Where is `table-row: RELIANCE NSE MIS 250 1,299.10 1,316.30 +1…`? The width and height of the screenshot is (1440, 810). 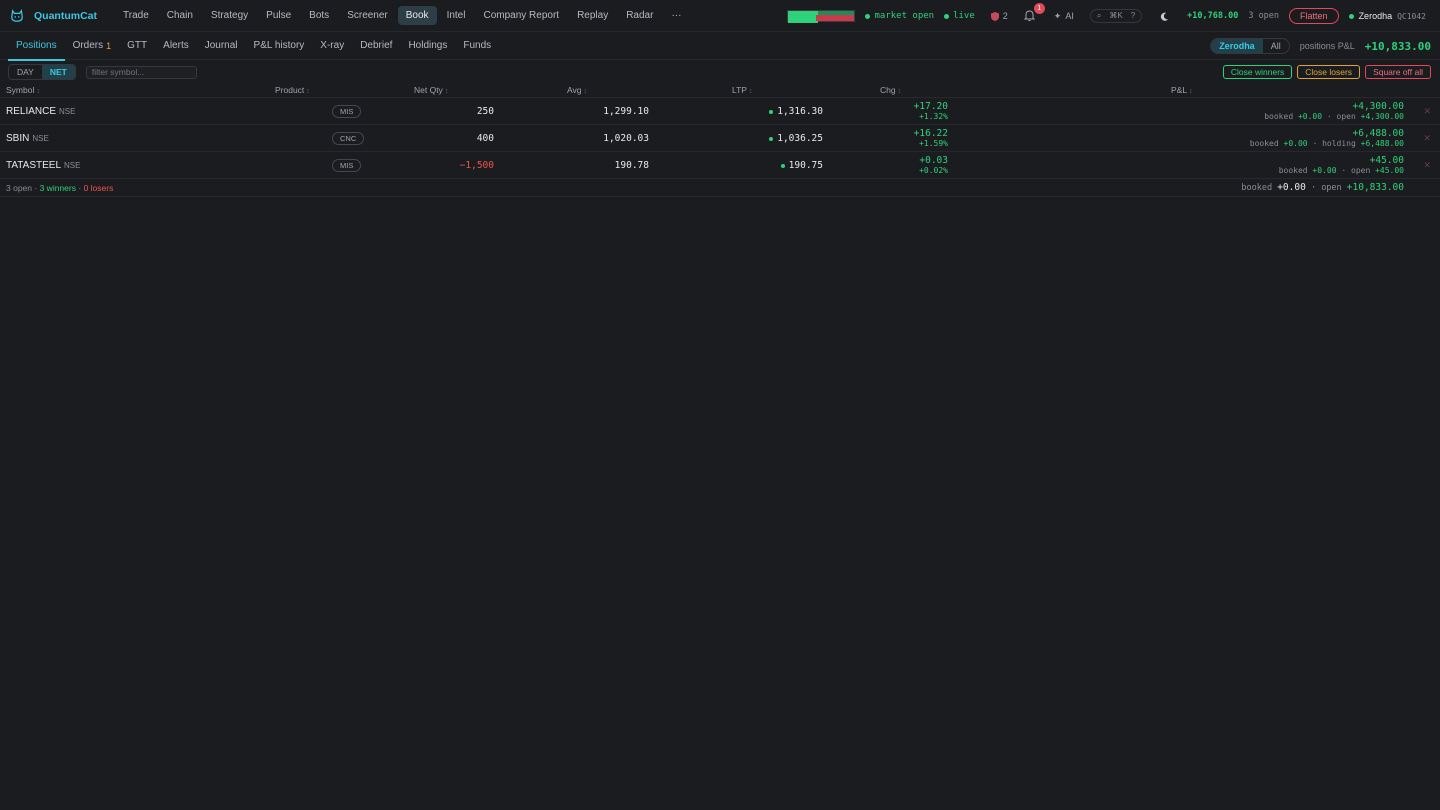
table-row: RELIANCE NSE MIS 250 1,299.10 1,316.30 +1… is located at coordinates (720, 111).